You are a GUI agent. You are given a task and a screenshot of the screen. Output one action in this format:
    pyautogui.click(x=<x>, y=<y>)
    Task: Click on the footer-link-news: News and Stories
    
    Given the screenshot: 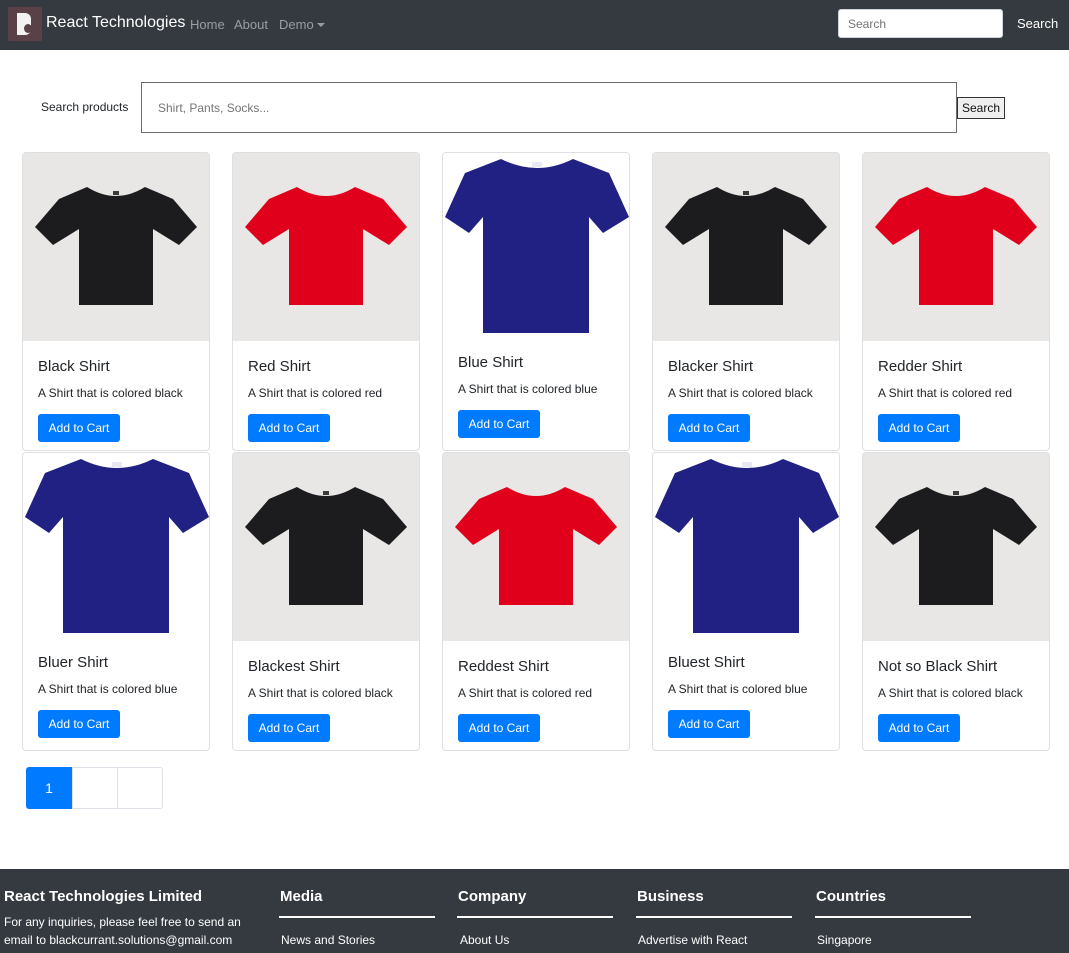 What is the action you would take?
    pyautogui.click(x=328, y=940)
    